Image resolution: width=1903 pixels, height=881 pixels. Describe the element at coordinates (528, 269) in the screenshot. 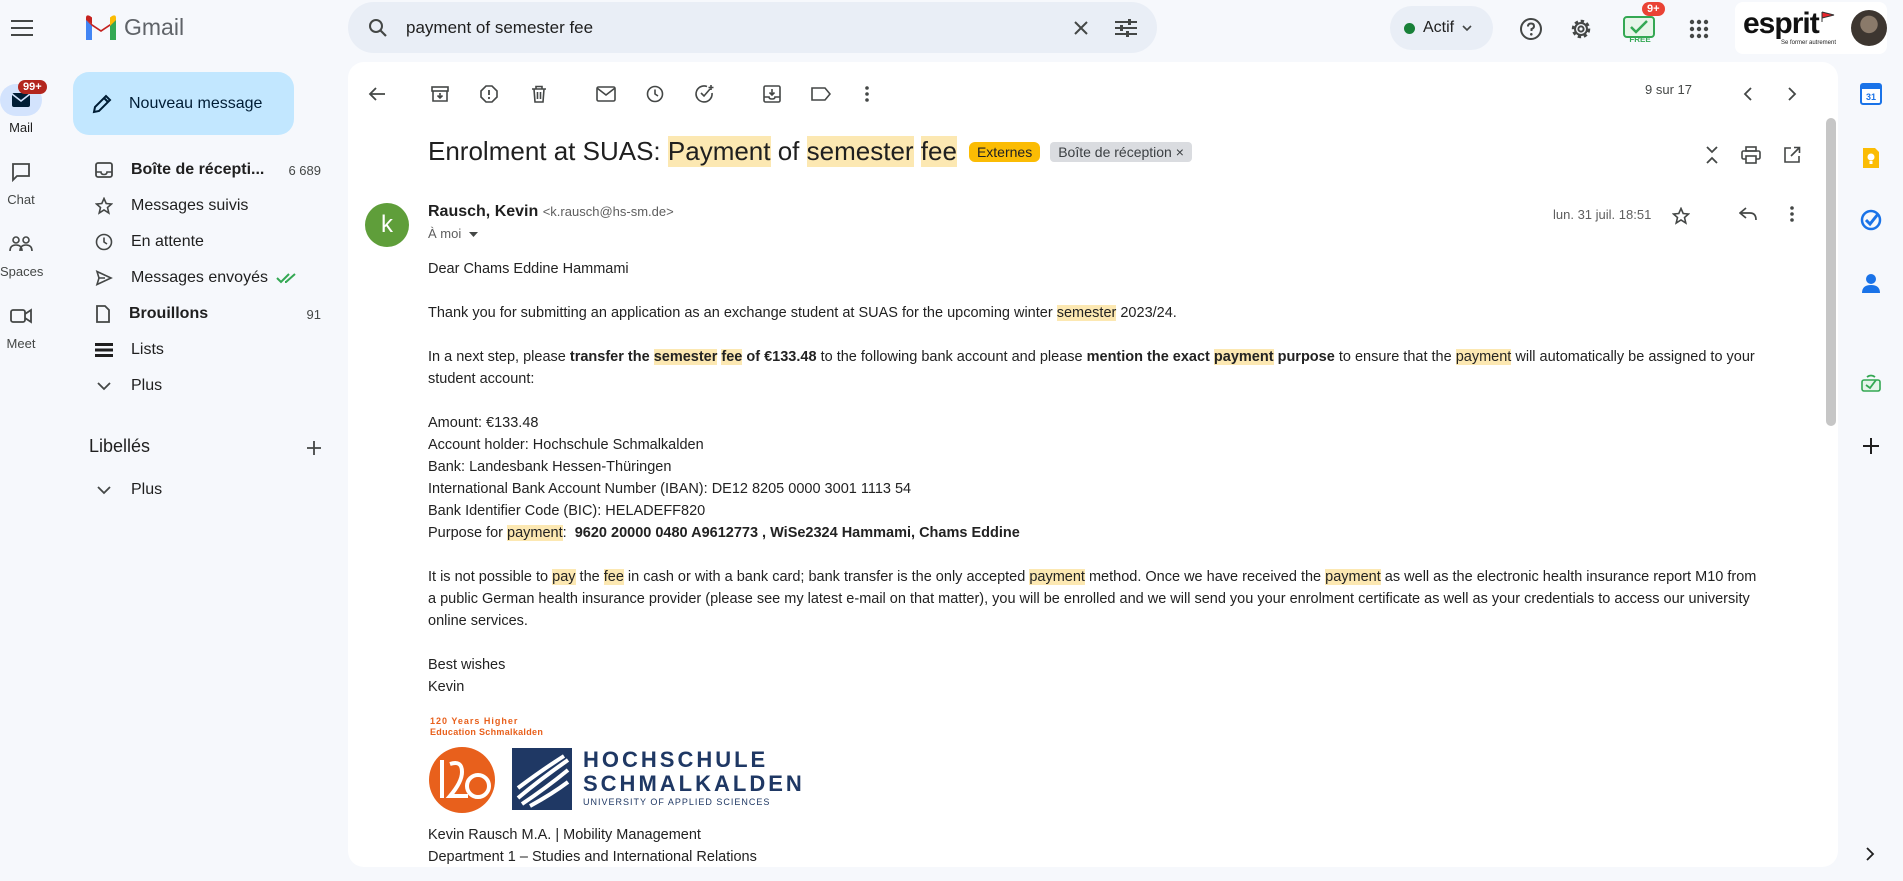

I see `greeting: Dear Chams Eddine Hammami` at that location.